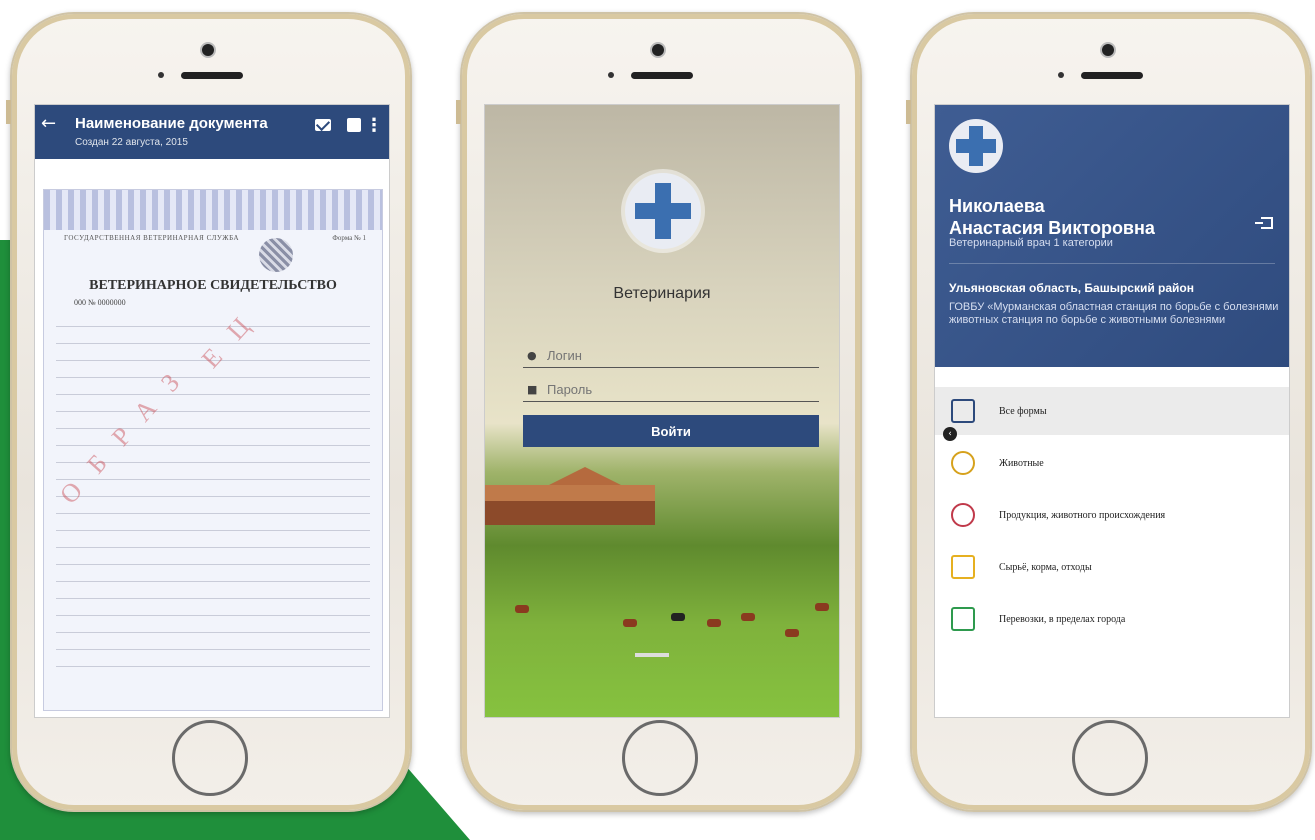 Image resolution: width=1315 pixels, height=840 pixels. What do you see at coordinates (374, 125) in the screenshot?
I see `more-options-icon: ⋮` at bounding box center [374, 125].